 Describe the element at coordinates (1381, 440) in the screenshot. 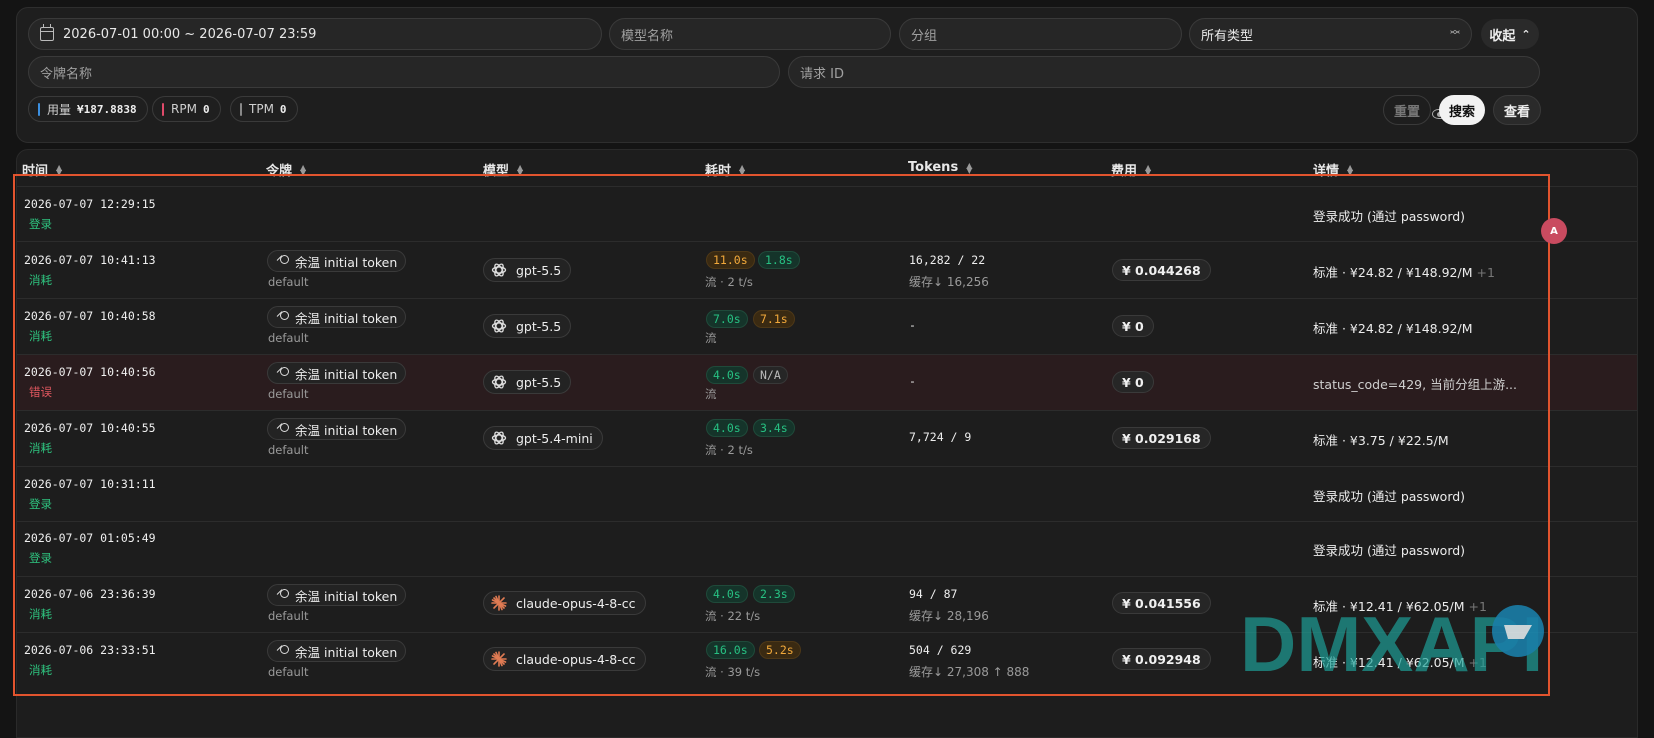

I see `row-detail: 标准 · ¥3.75 / ¥22.5/M` at that location.